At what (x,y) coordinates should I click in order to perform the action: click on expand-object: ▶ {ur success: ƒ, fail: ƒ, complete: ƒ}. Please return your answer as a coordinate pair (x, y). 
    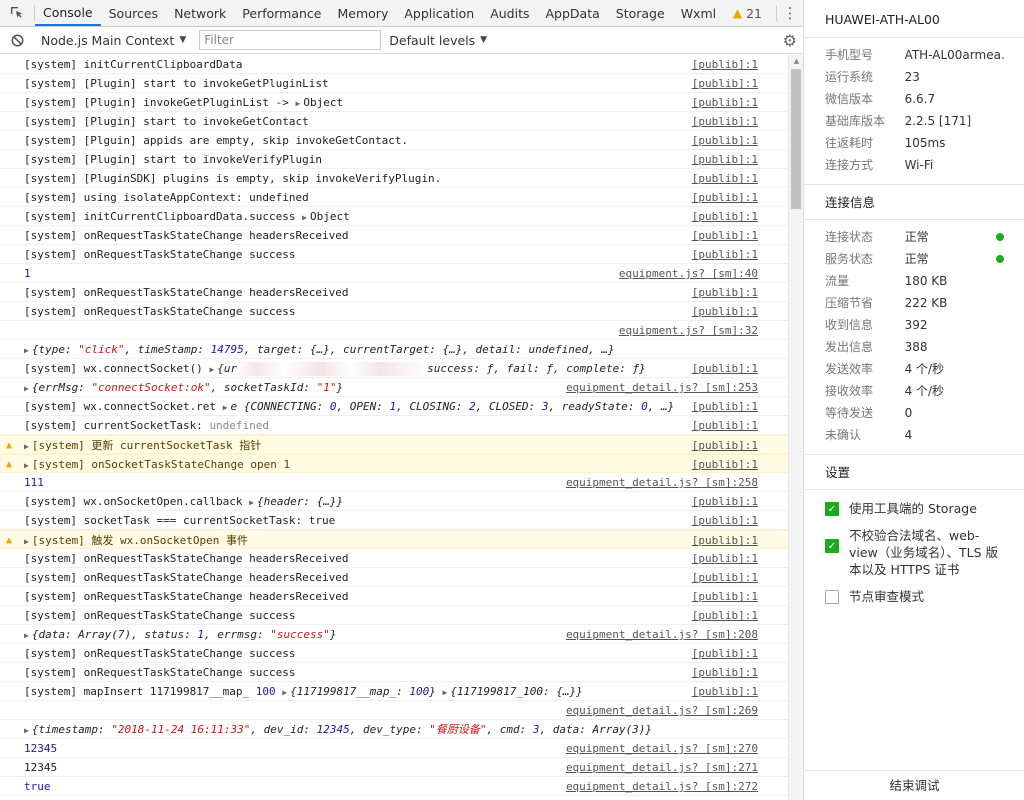
    Looking at the image, I should click on (427, 369).